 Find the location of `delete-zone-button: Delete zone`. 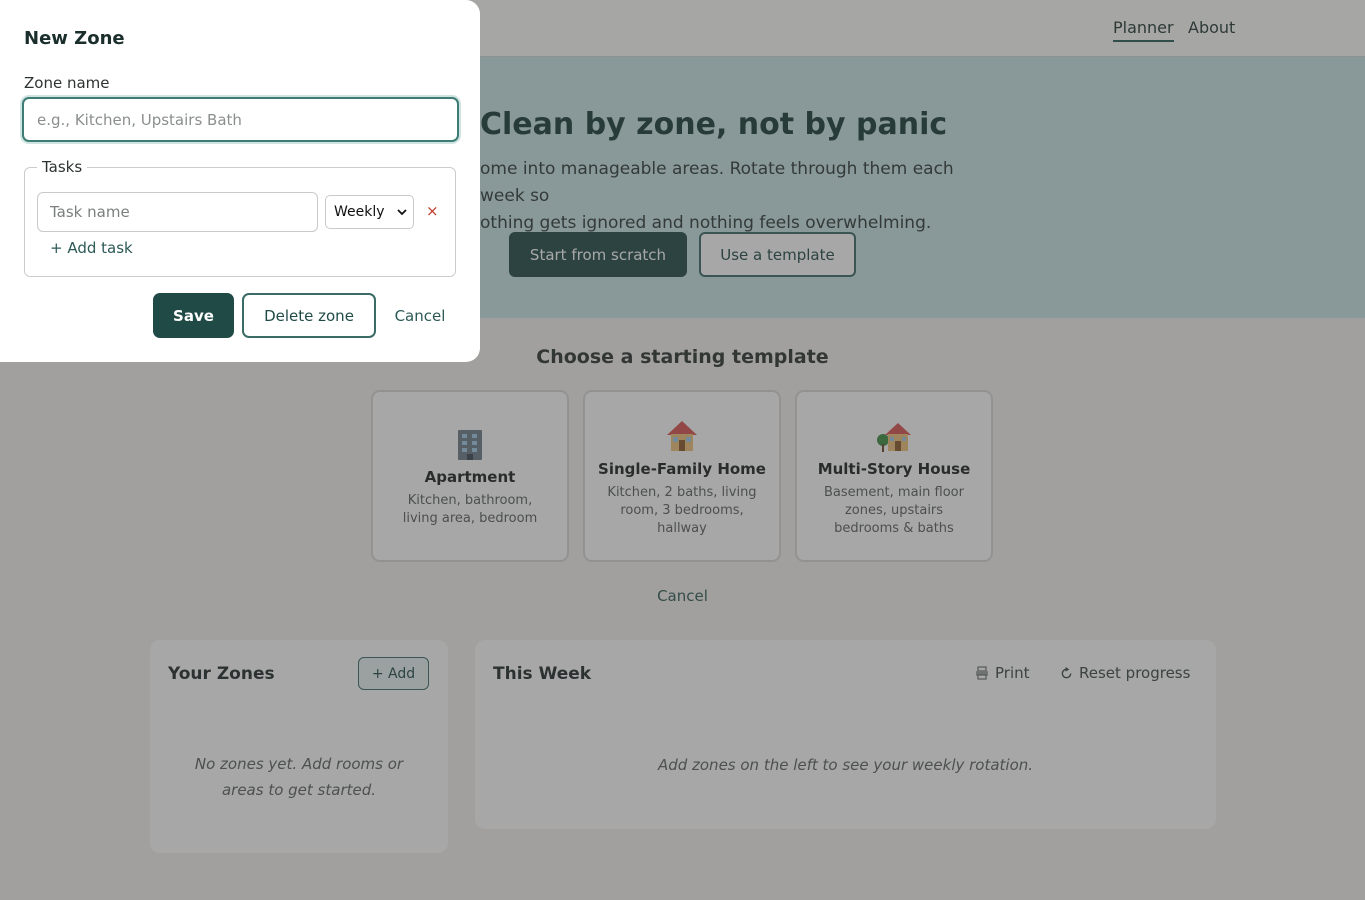

delete-zone-button: Delete zone is located at coordinates (309, 315).